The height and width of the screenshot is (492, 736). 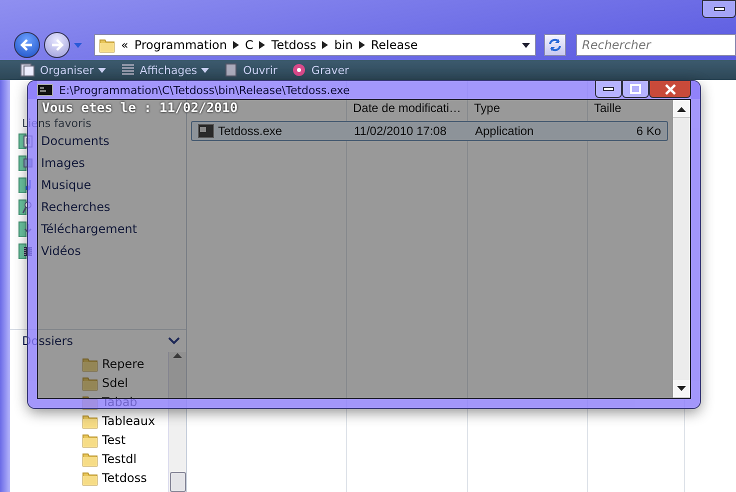 I want to click on dropdown-arrow-icon, so click(x=526, y=45).